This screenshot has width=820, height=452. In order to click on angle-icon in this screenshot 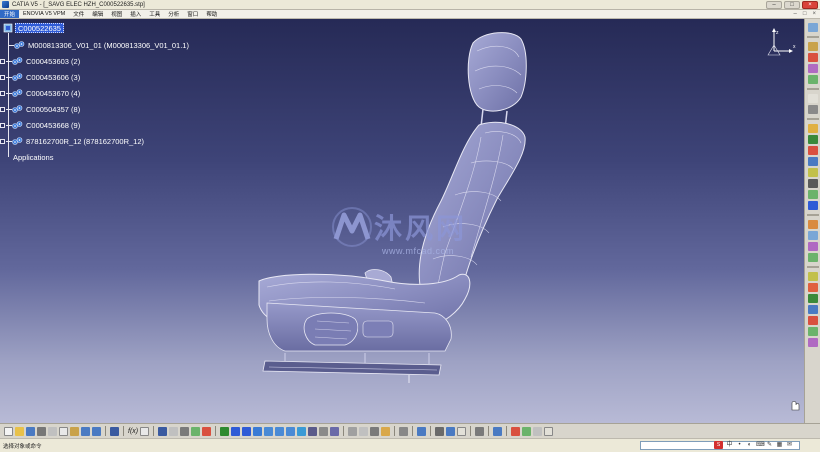, I will do `click(812, 172)`.